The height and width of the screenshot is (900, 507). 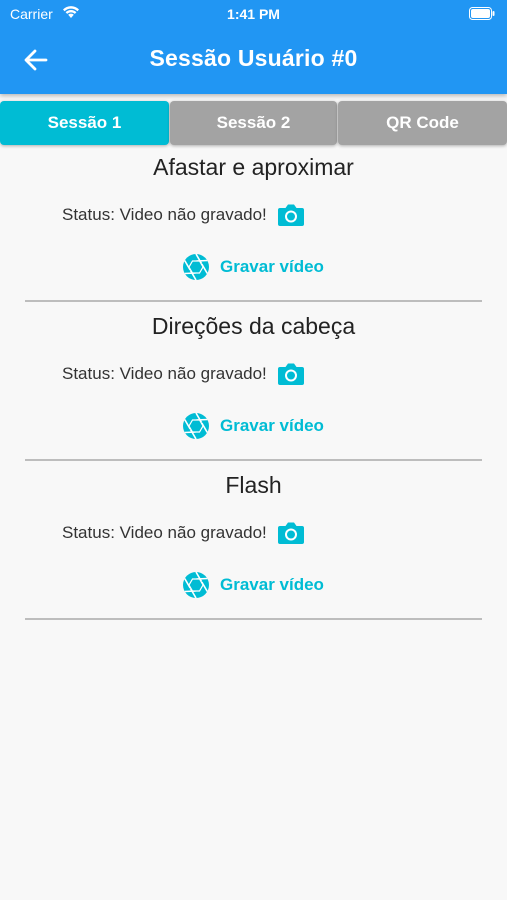 What do you see at coordinates (253, 58) in the screenshot?
I see `page-title: Sessão Usuário #0` at bounding box center [253, 58].